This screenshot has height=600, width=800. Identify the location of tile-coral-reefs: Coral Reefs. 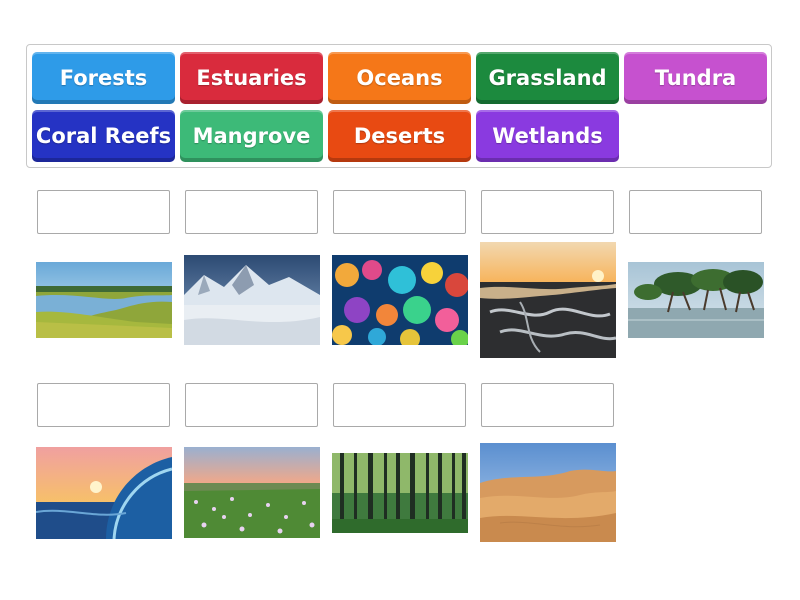
(103, 136).